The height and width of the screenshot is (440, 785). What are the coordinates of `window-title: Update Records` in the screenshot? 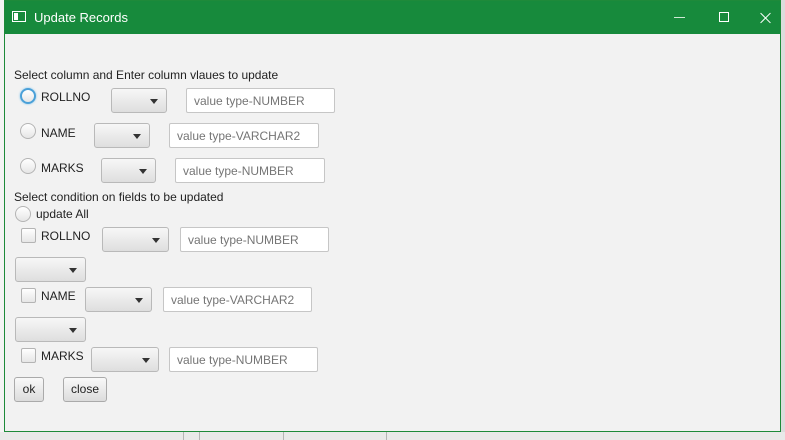 It's located at (81, 17).